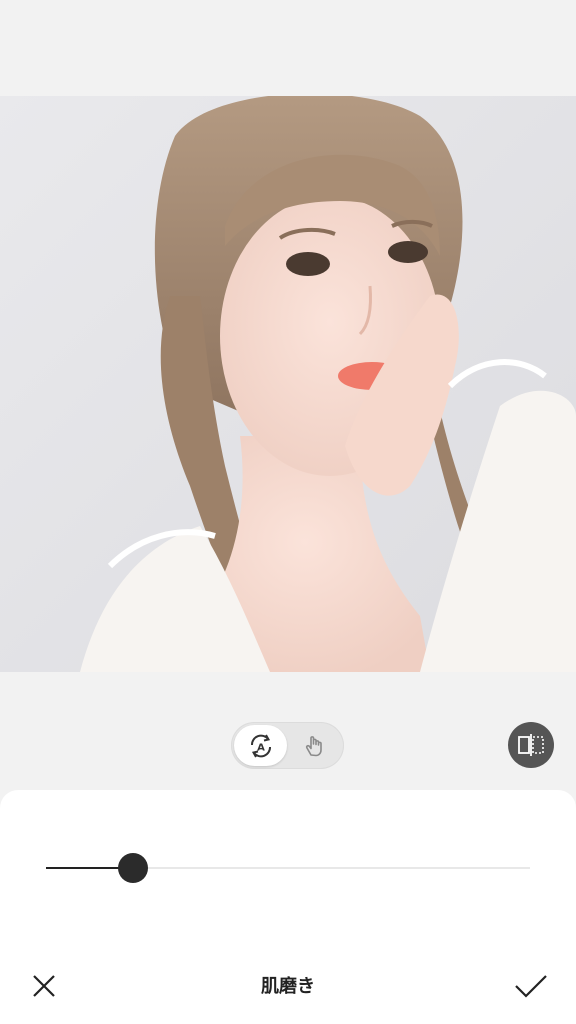 This screenshot has height=1024, width=576. I want to click on mode-toggle: A, so click(287, 745).